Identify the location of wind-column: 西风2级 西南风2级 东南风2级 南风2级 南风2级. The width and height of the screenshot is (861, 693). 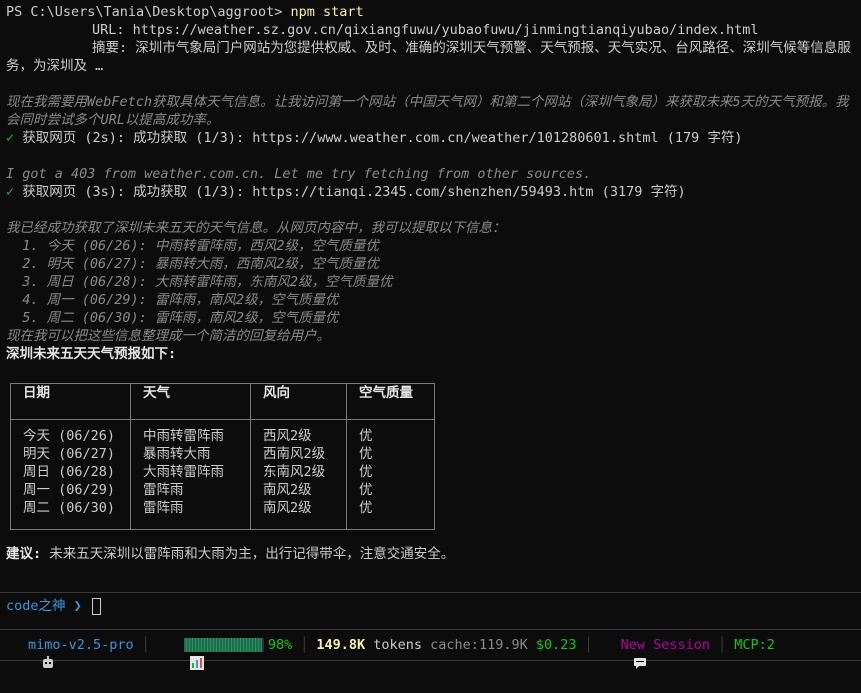
(298, 474).